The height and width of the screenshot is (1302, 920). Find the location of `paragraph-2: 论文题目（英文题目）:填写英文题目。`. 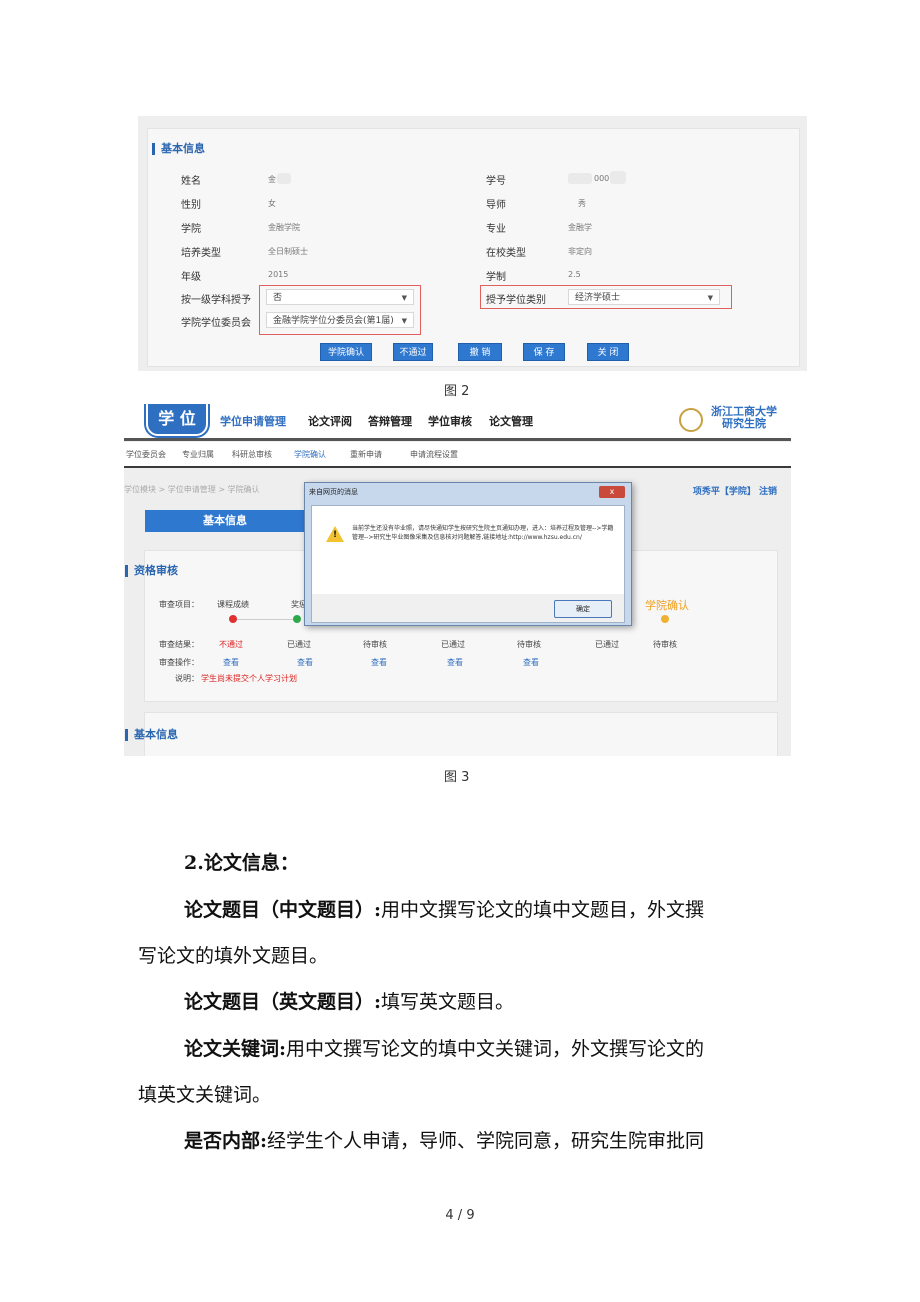

paragraph-2: 论文题目（英文题目）:填写英文题目。 is located at coordinates (349, 1000).